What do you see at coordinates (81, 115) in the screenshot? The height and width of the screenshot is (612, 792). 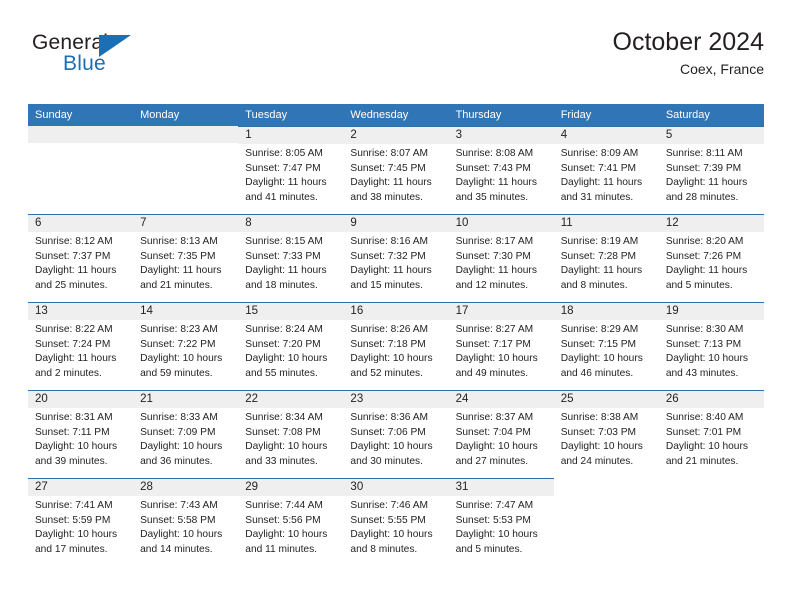 I see `weekday-header-sunday: Sunday` at bounding box center [81, 115].